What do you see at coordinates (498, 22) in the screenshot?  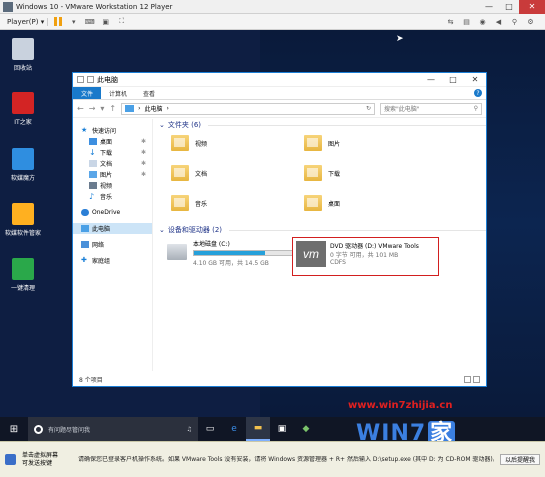 I see `sound-icon: ◀` at bounding box center [498, 22].